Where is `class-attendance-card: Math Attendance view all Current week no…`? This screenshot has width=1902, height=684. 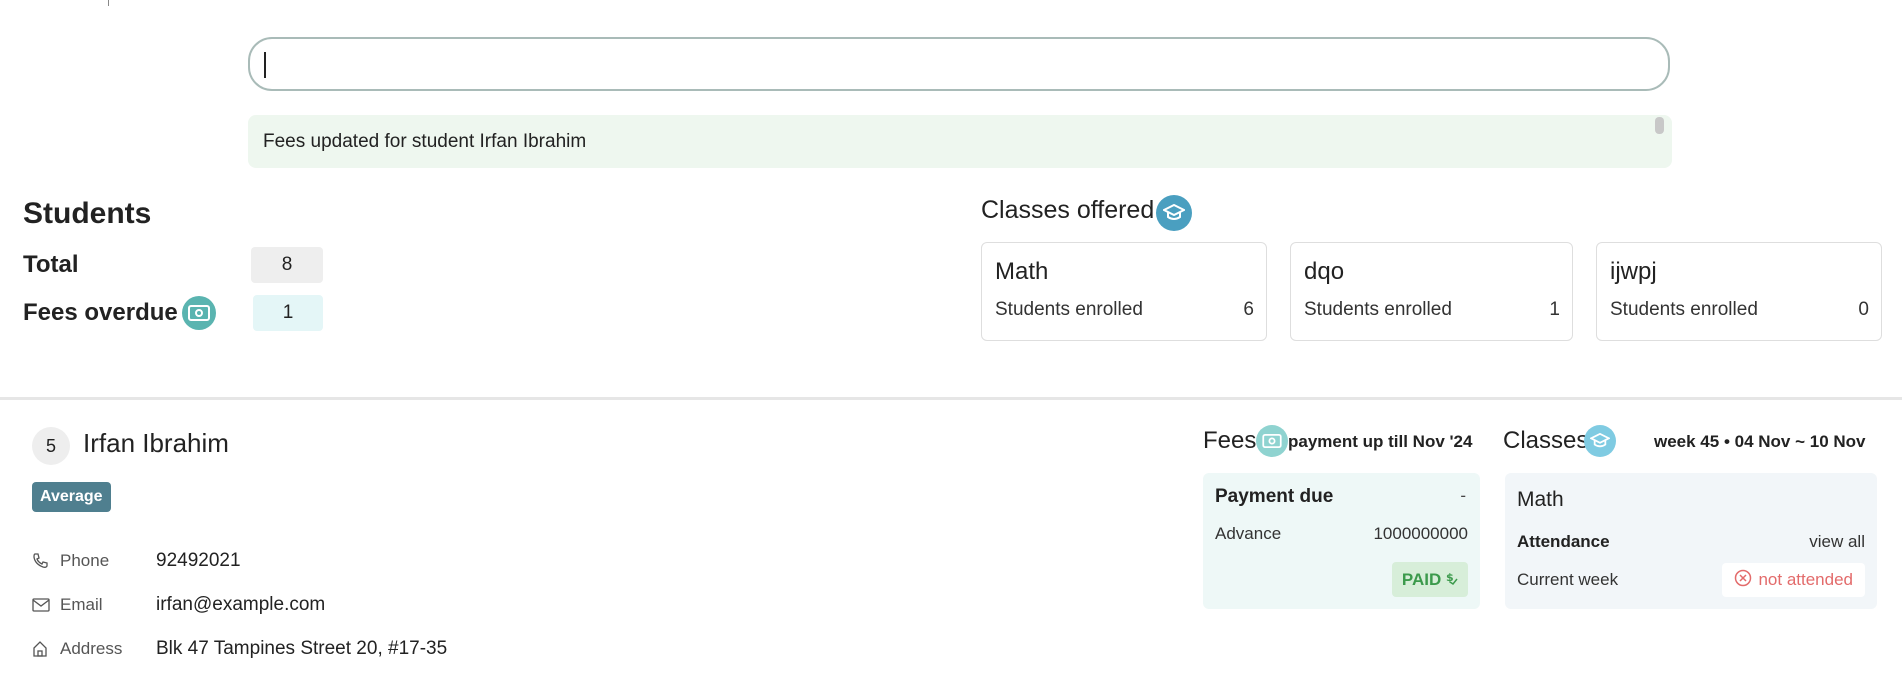
class-attendance-card: Math Attendance view all Current week no… is located at coordinates (1691, 541).